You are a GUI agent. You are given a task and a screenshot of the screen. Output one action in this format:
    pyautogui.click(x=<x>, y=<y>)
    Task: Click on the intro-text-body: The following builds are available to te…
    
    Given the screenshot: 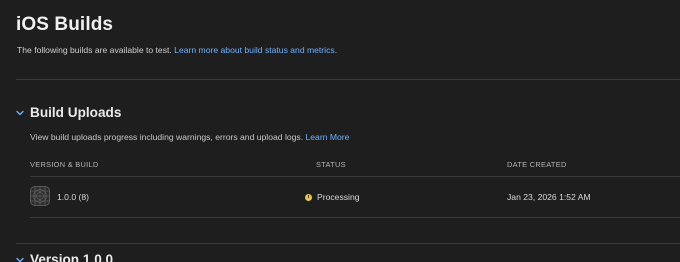 What is the action you would take?
    pyautogui.click(x=96, y=50)
    